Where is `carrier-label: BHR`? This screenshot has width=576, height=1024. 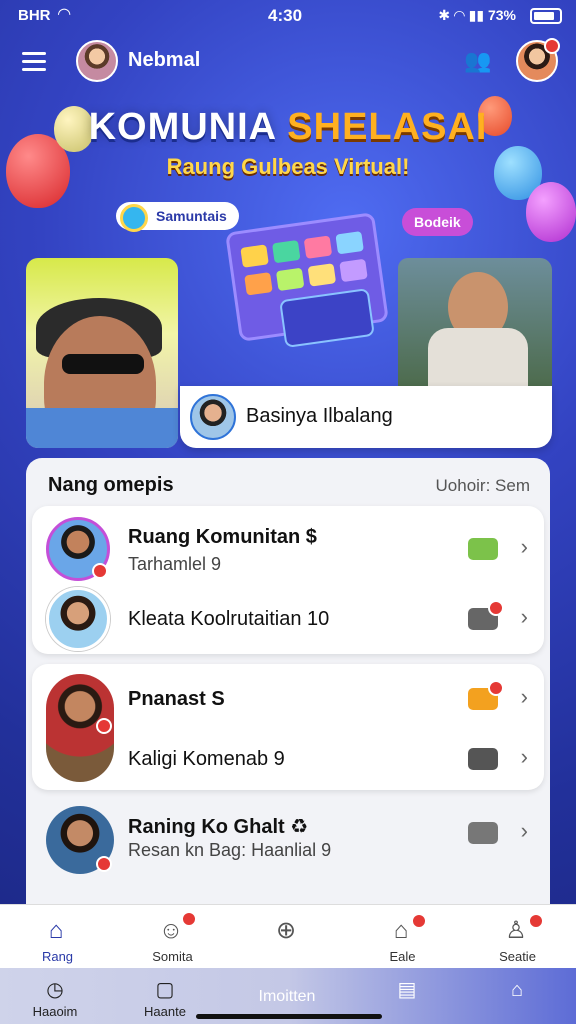
carrier-label: BHR is located at coordinates (34, 15).